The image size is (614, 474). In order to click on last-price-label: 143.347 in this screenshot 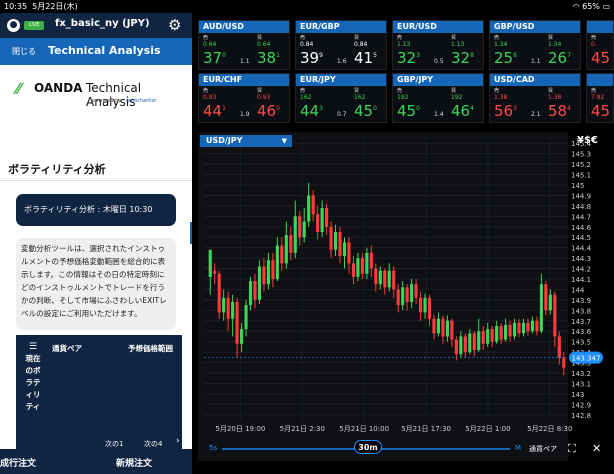, I will do `click(586, 359)`.